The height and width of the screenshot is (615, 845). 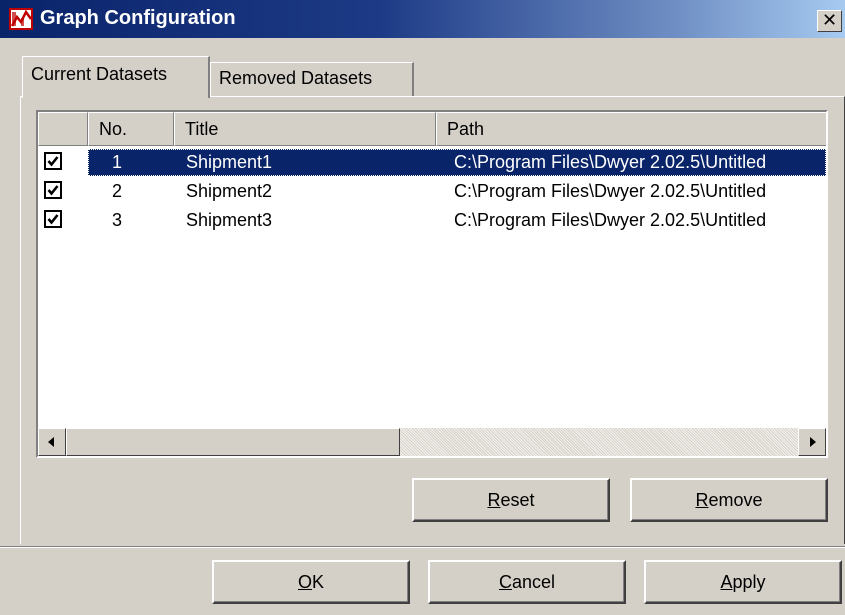 What do you see at coordinates (229, 162) in the screenshot?
I see `row-title: Shipment1` at bounding box center [229, 162].